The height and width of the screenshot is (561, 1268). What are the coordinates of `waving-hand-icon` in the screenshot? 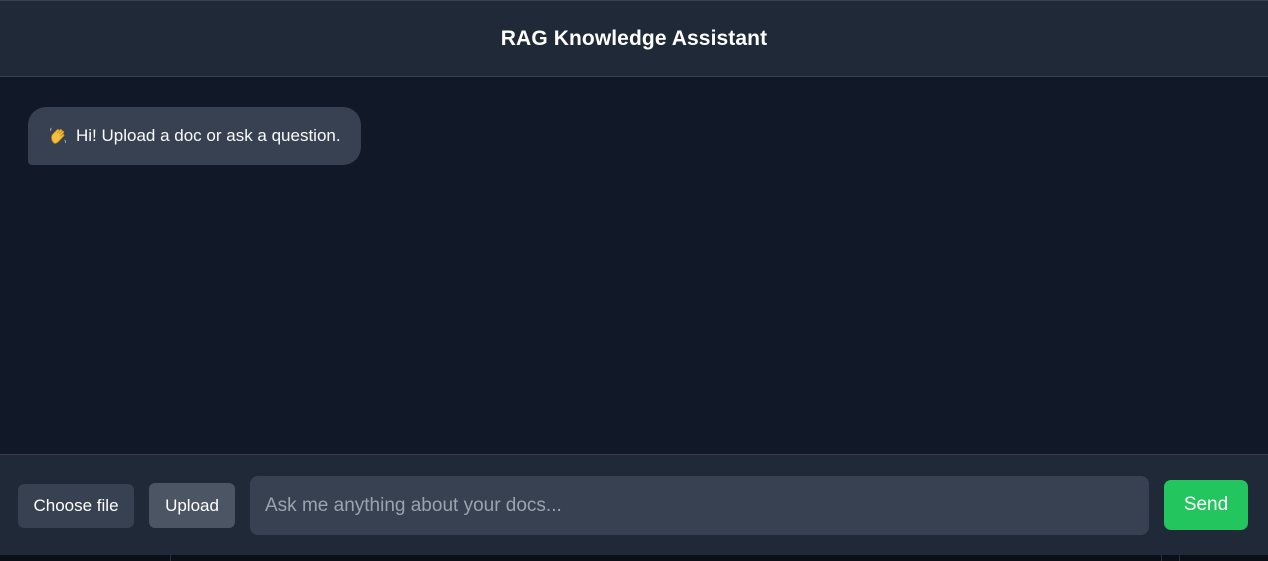 It's located at (58, 136).